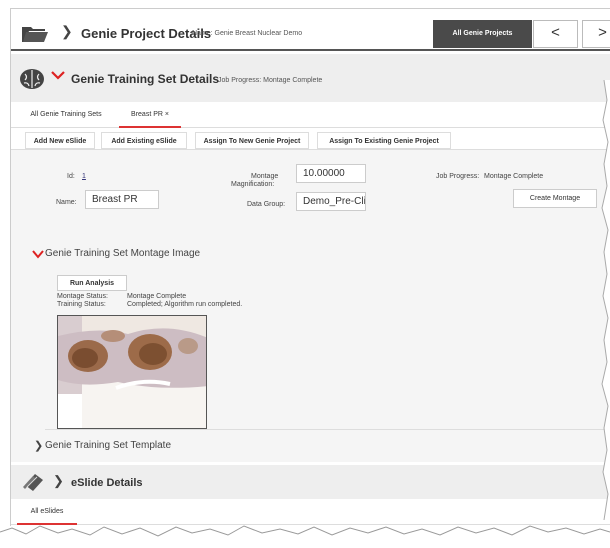  I want to click on folder-icon, so click(35, 35).